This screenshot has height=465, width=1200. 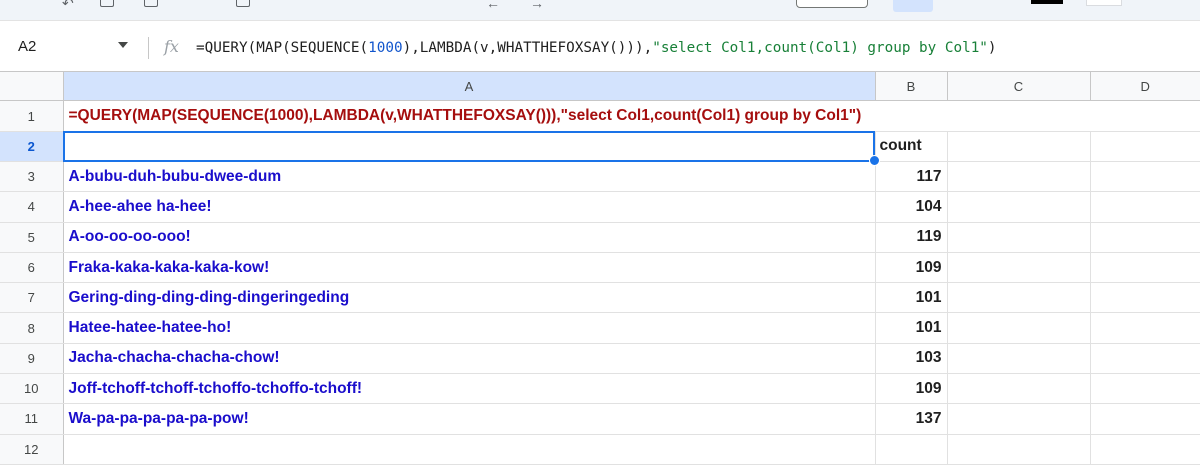 I want to click on cell-d9, so click(x=1145, y=359).